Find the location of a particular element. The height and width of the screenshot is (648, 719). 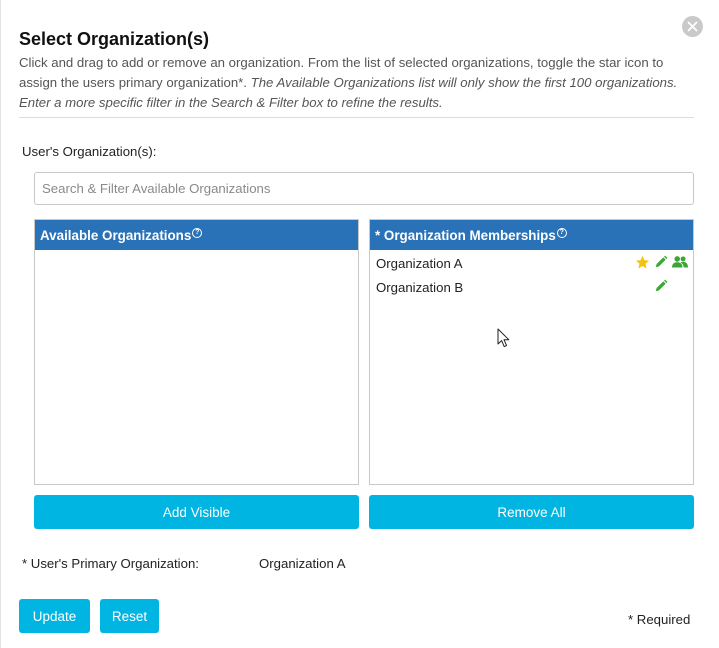

primary-organization-value: Organization A is located at coordinates (302, 563).